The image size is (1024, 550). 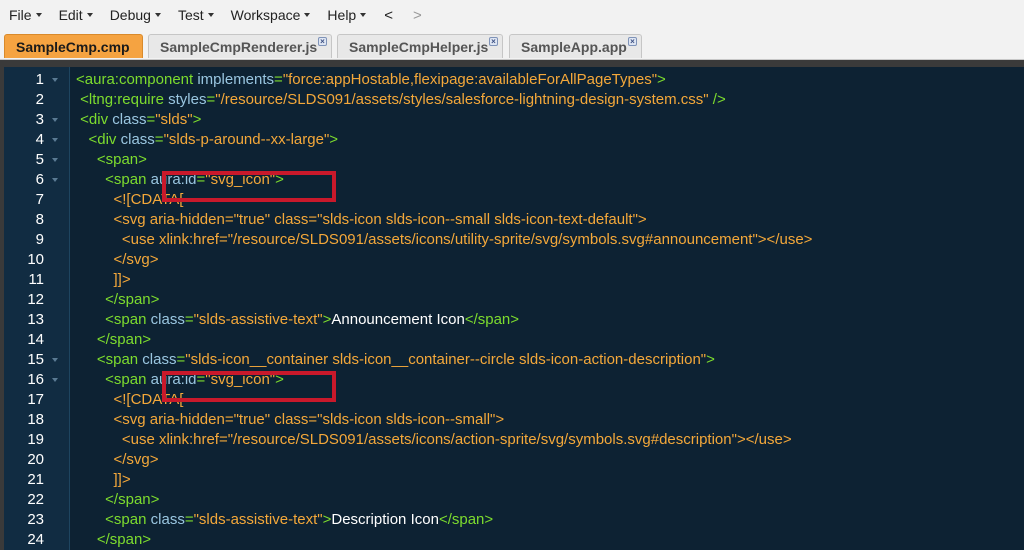 What do you see at coordinates (417, 15) in the screenshot?
I see `forward-arrow-button: >` at bounding box center [417, 15].